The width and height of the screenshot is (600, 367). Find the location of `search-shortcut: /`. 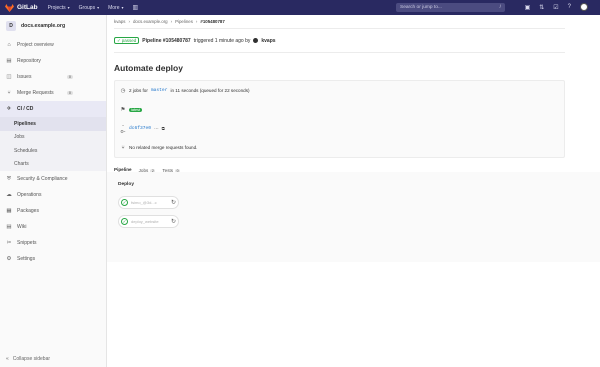

search-shortcut: / is located at coordinates (500, 7).